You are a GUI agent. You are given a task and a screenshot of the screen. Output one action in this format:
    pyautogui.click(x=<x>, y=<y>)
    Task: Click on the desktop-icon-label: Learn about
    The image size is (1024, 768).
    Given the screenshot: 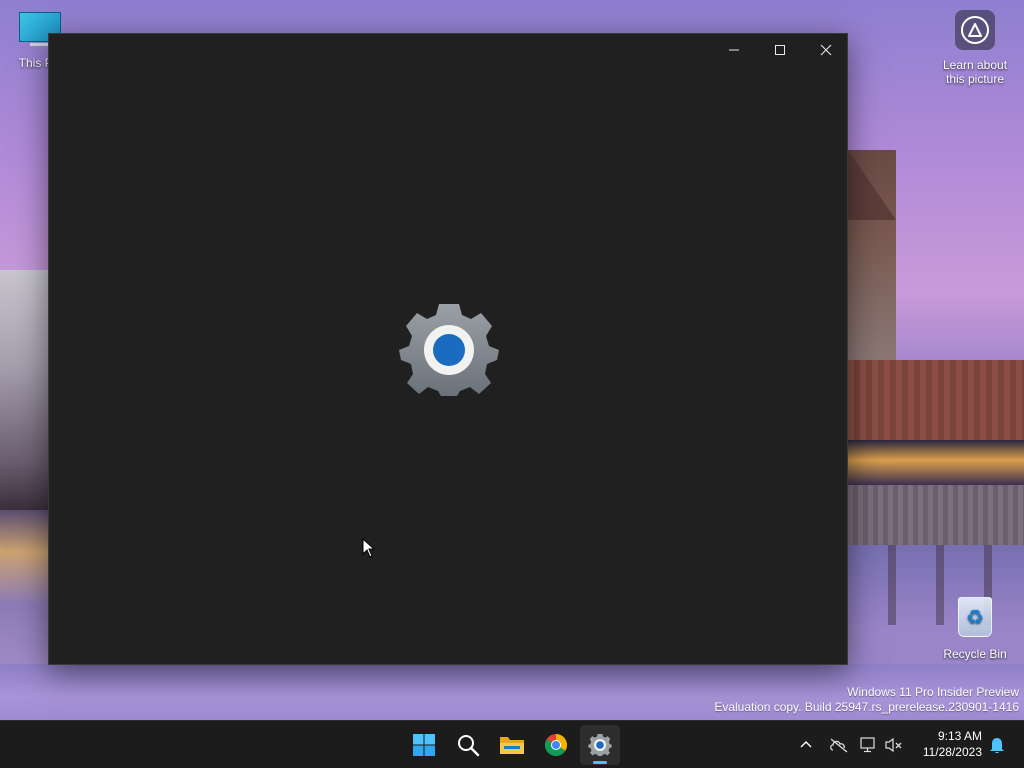 What is the action you would take?
    pyautogui.click(x=975, y=65)
    